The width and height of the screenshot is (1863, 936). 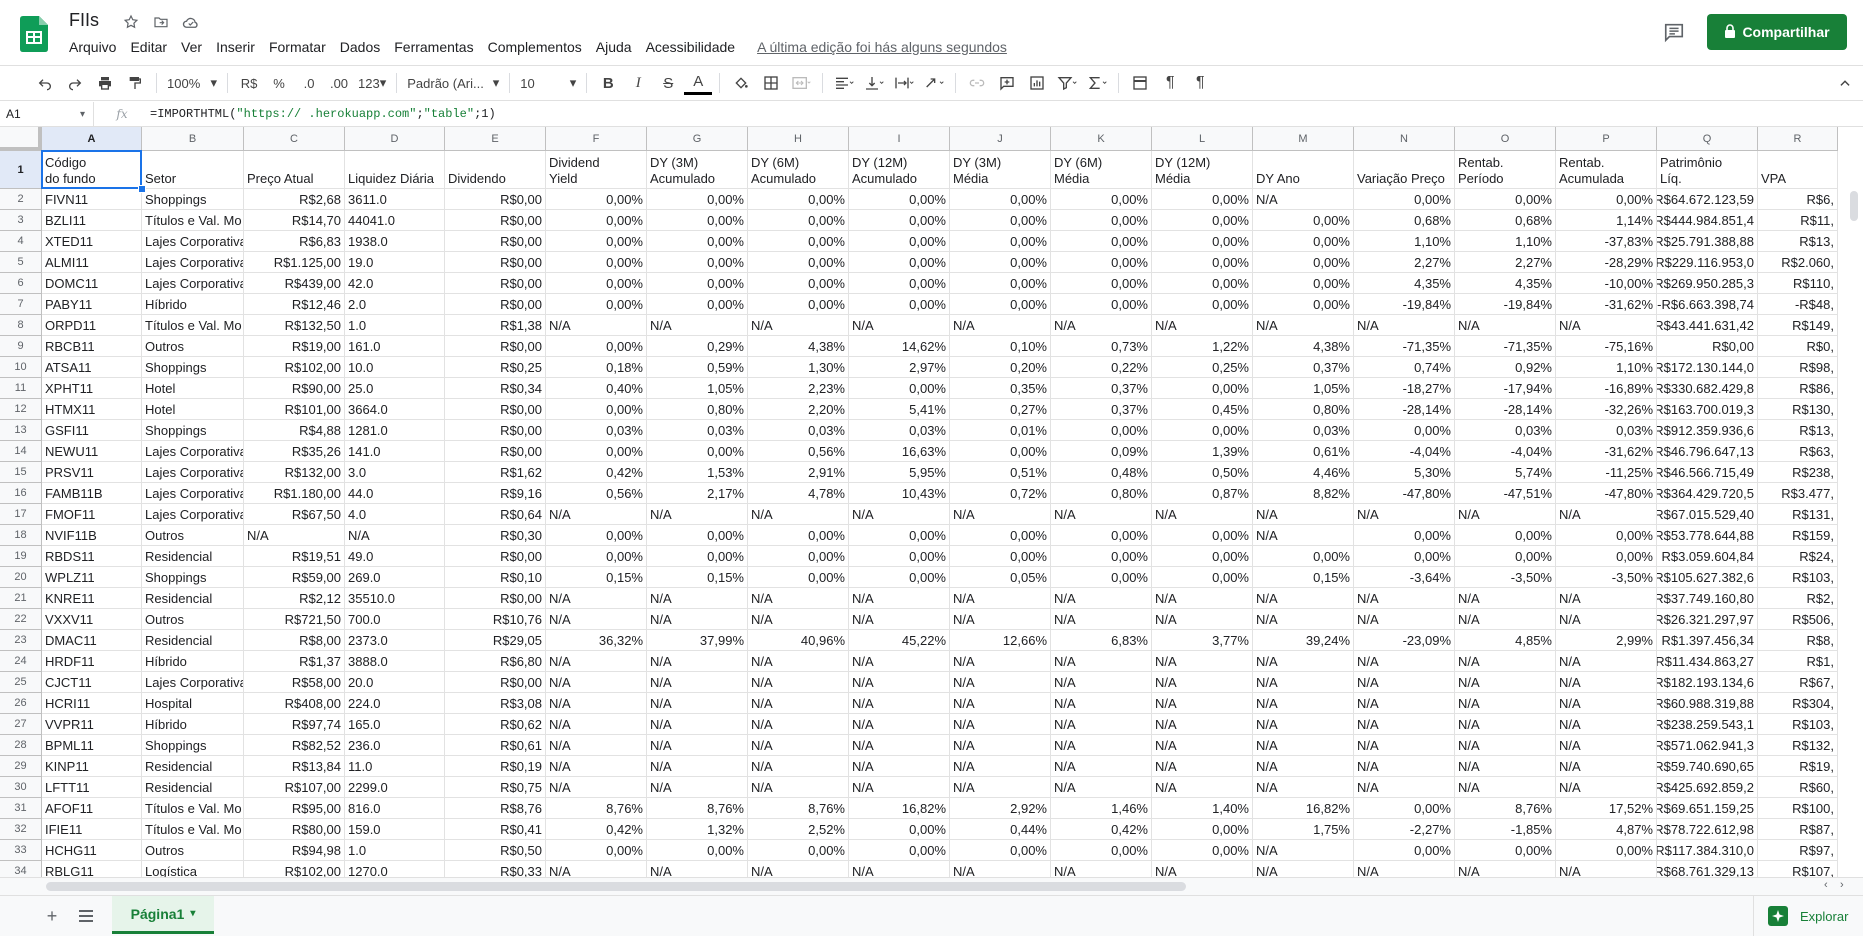 I want to click on horizontal-align-icon, so click(x=844, y=83).